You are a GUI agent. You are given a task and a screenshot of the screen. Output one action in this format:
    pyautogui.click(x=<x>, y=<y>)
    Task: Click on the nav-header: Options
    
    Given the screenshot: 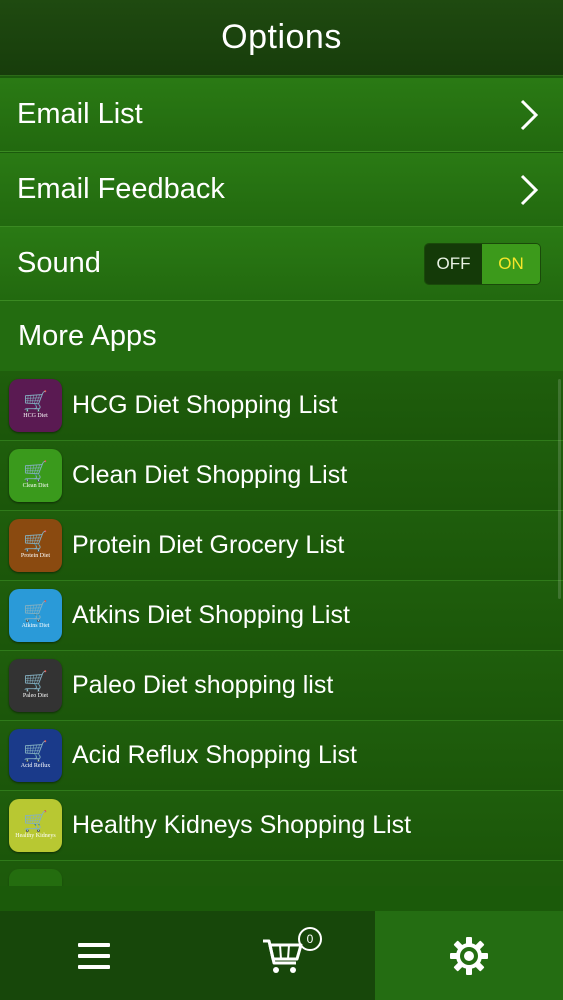 What is the action you would take?
    pyautogui.click(x=281, y=38)
    